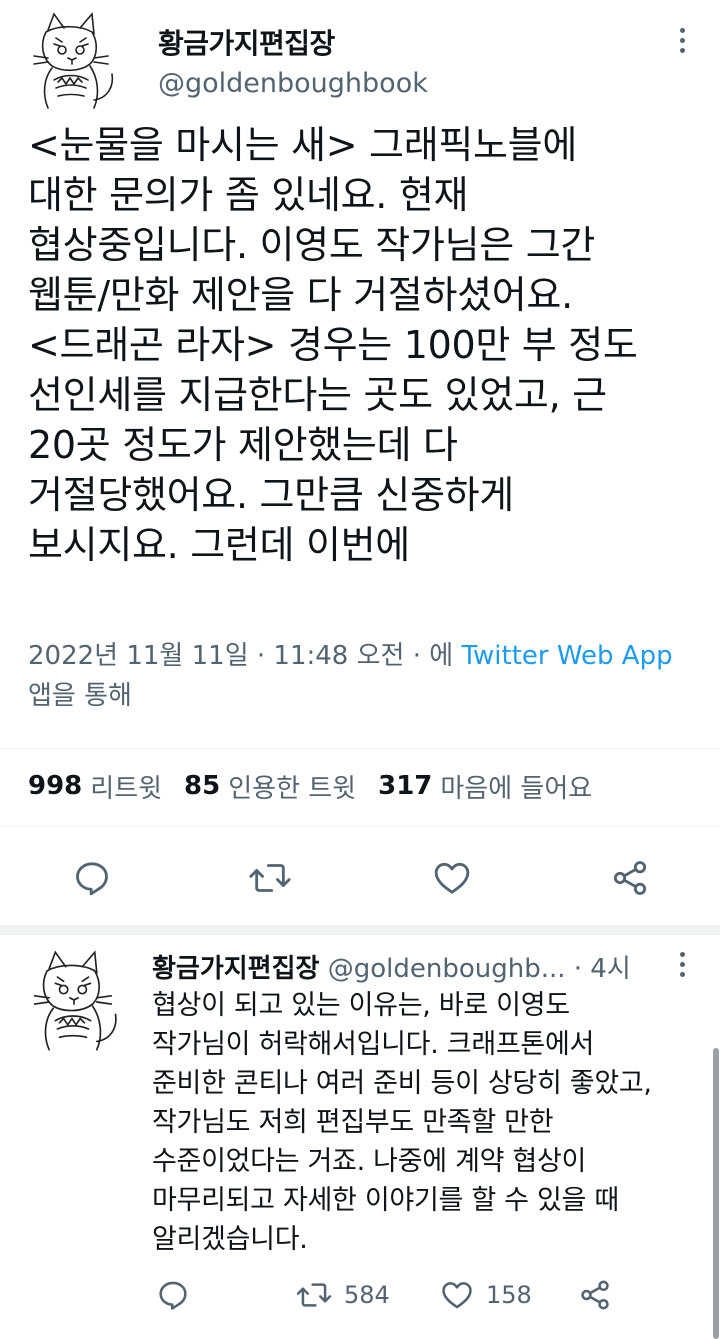  Describe the element at coordinates (361, 1005) in the screenshot. I see `tweet-text-line: 협상이 되고 있는 이유는, 바로 이영도` at that location.